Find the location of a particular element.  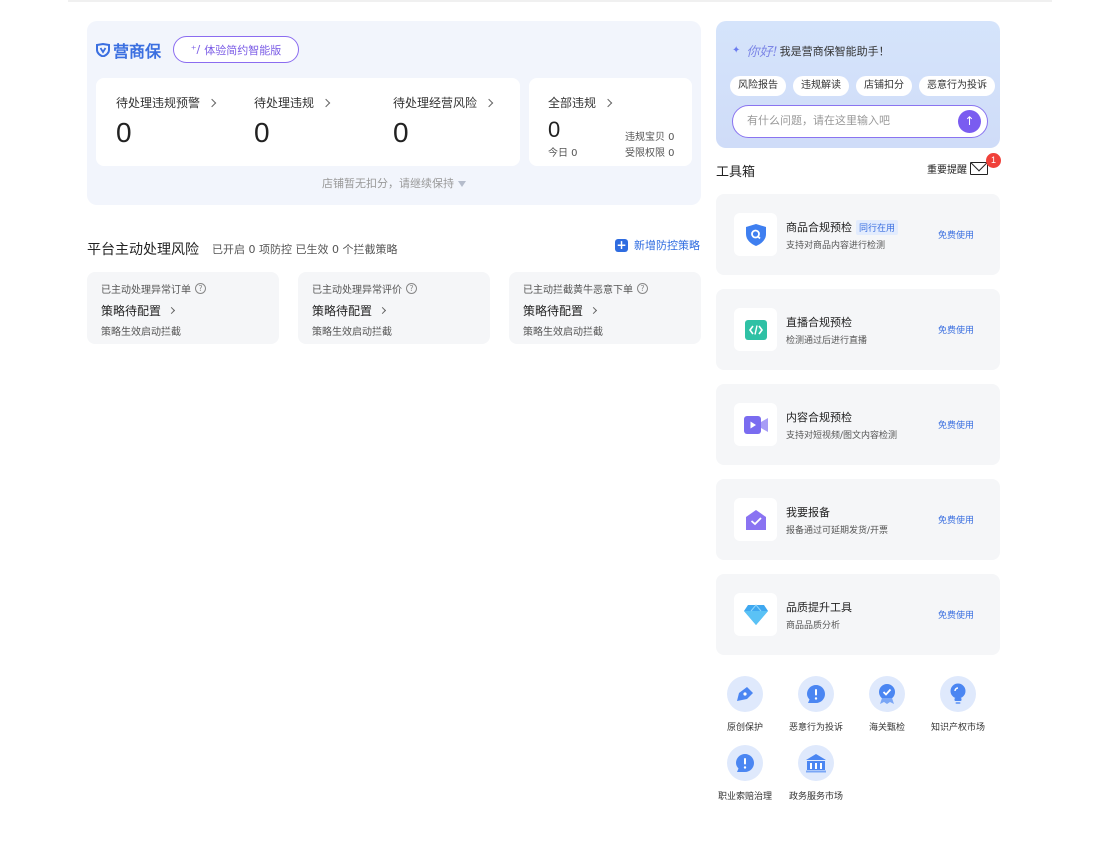

notice-label: 重要提醒 is located at coordinates (947, 170).